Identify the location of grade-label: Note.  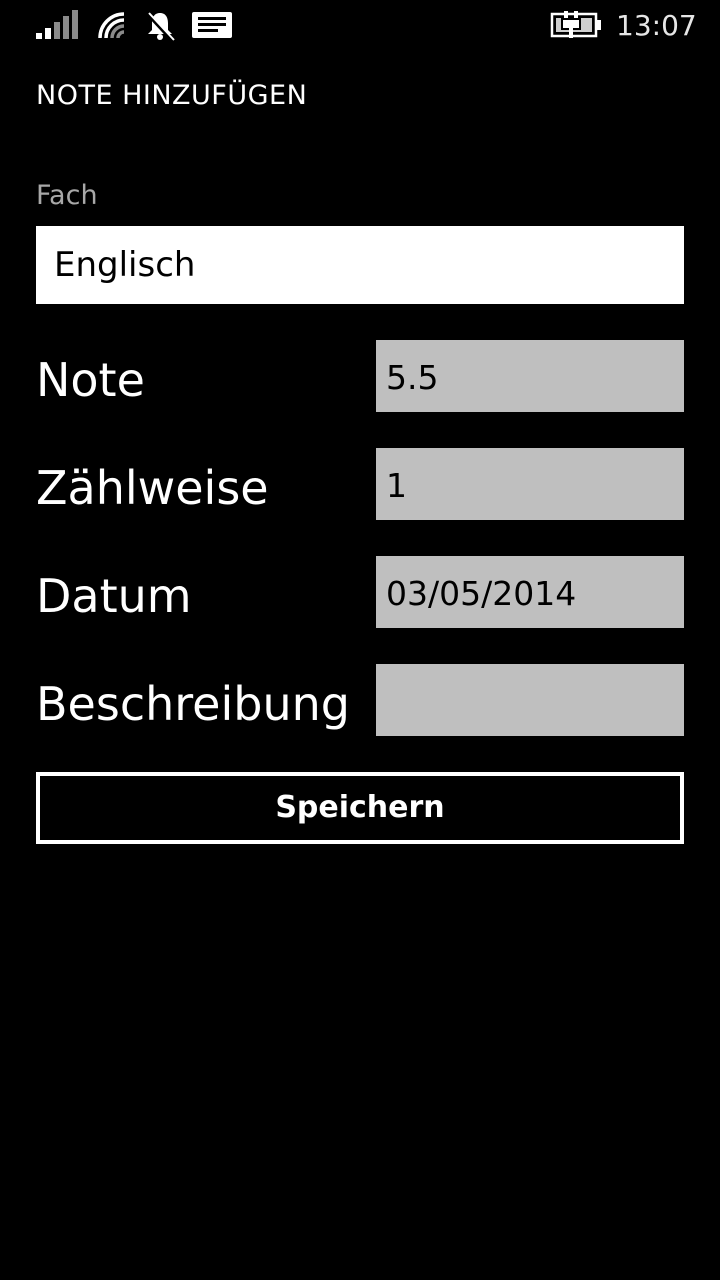
(90, 380).